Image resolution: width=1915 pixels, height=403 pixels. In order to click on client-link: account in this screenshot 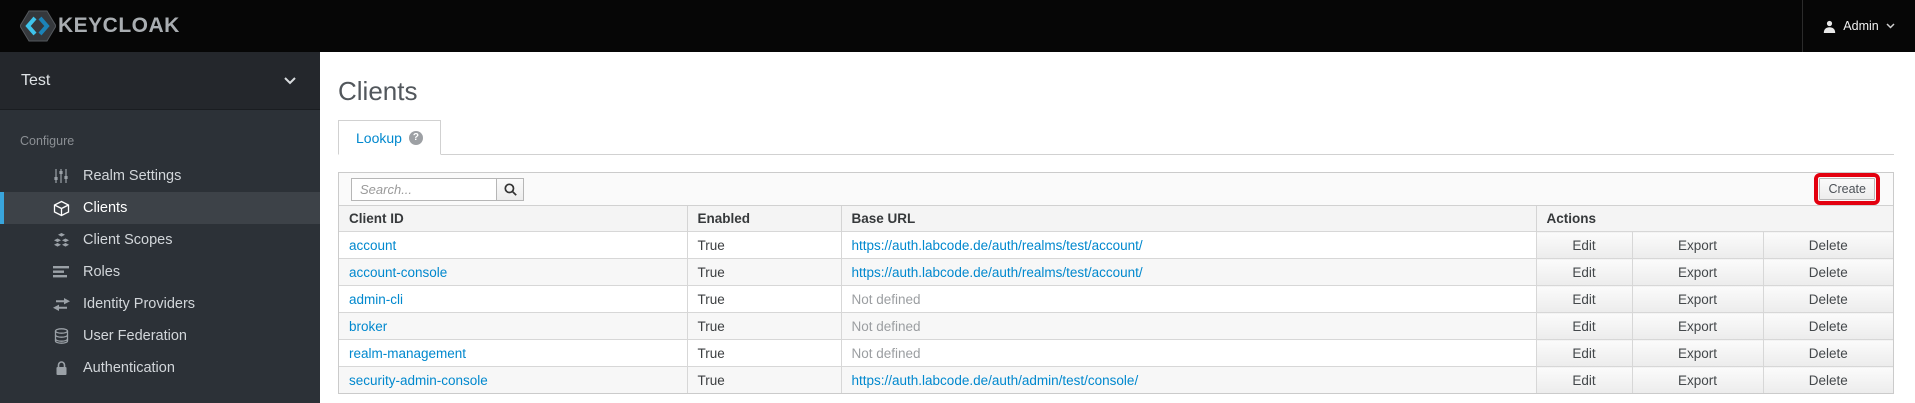, I will do `click(372, 245)`.